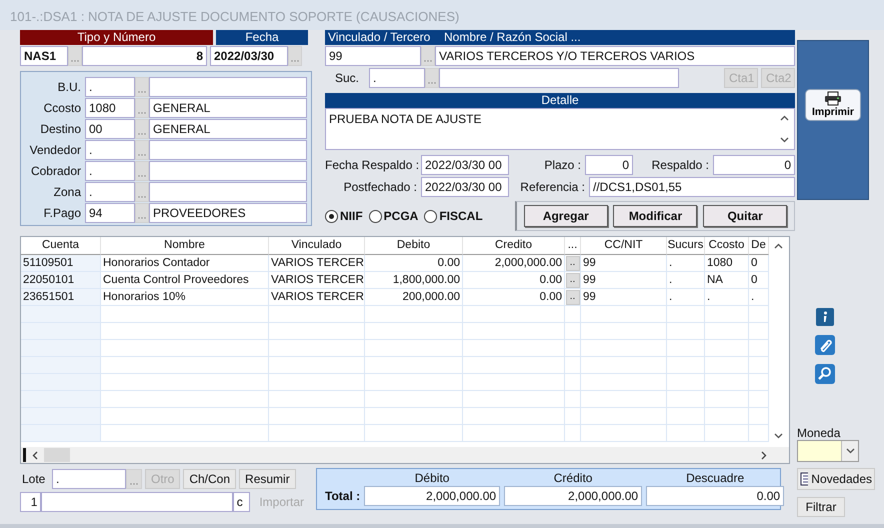 The height and width of the screenshot is (528, 884). What do you see at coordinates (833, 105) in the screenshot?
I see `print-button: Imprimir` at bounding box center [833, 105].